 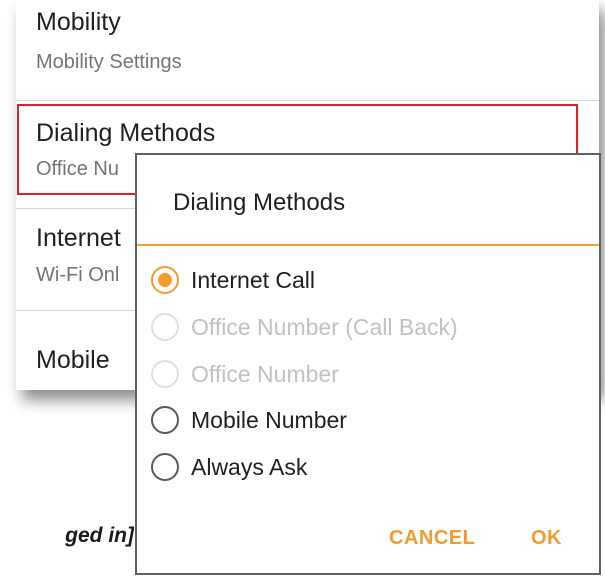 What do you see at coordinates (78, 22) in the screenshot?
I see `settings-item-title: Mobility` at bounding box center [78, 22].